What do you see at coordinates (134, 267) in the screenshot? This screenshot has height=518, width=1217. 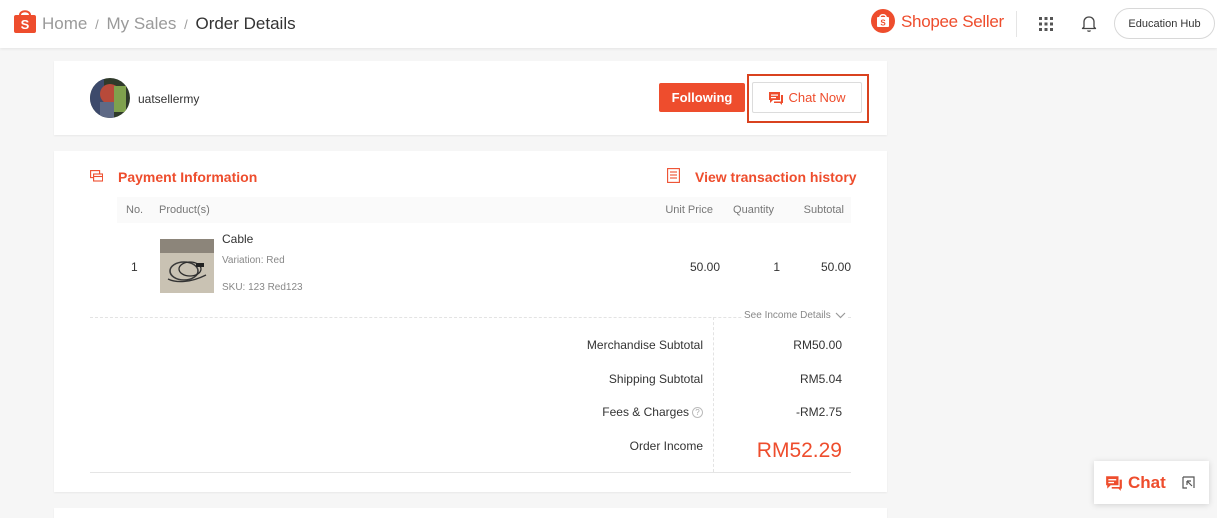 I see `row-number: 1` at bounding box center [134, 267].